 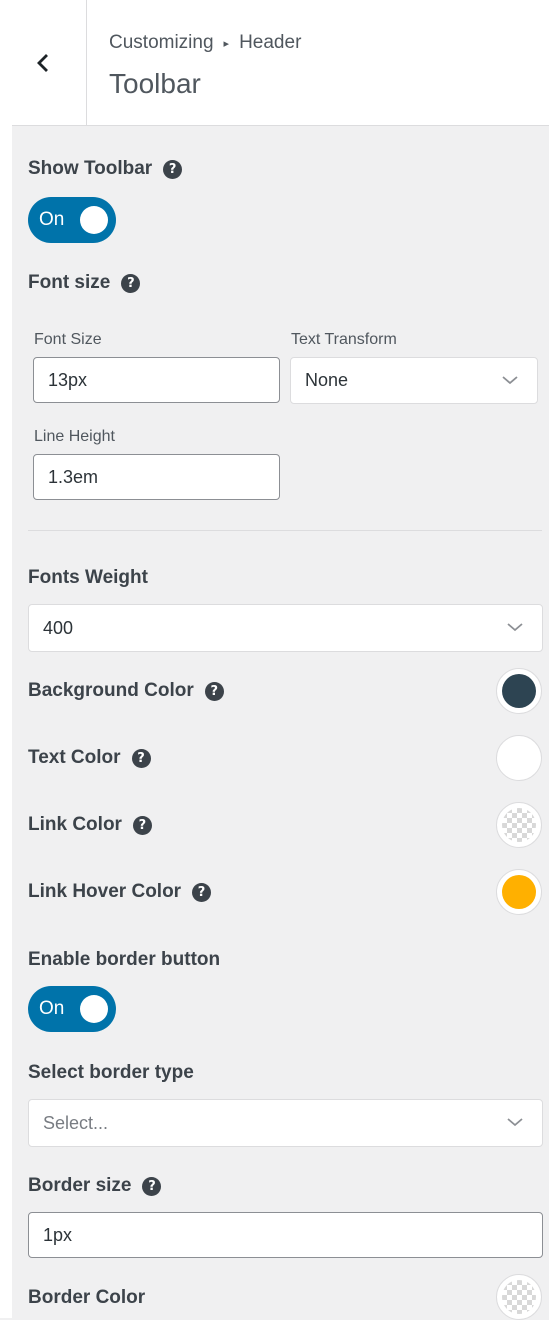 I want to click on fonts-weight-label: Fonts Weight, so click(x=88, y=578).